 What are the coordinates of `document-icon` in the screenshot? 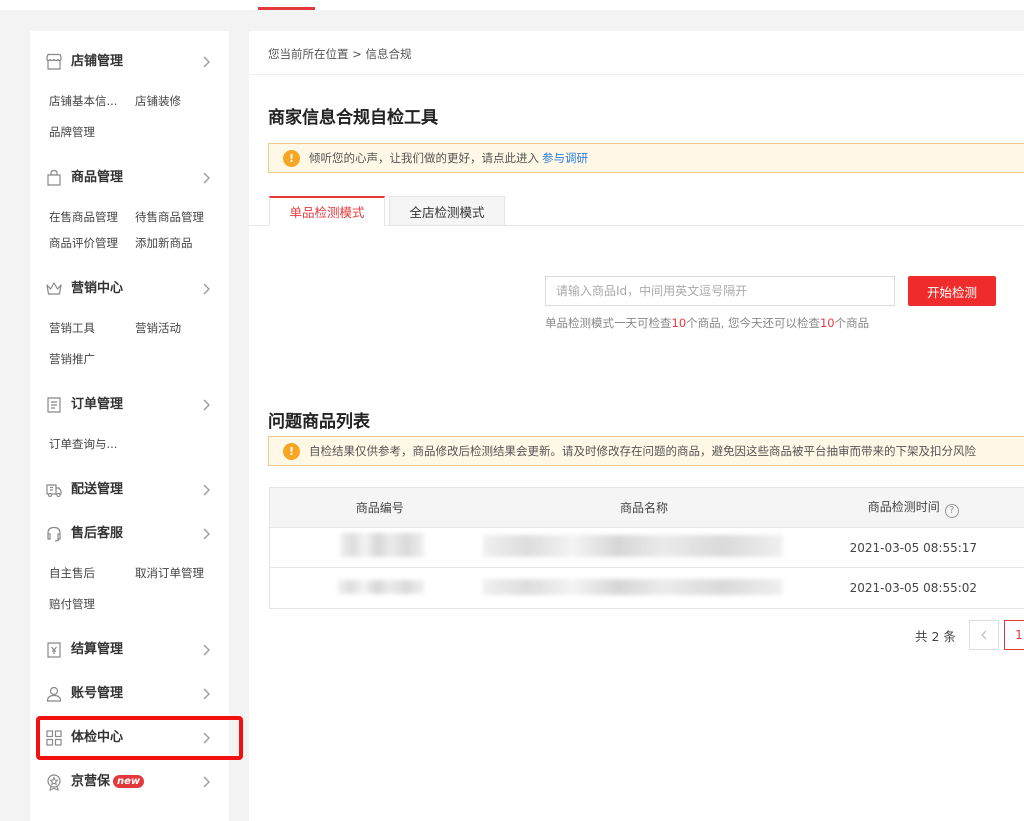 It's located at (54, 405).